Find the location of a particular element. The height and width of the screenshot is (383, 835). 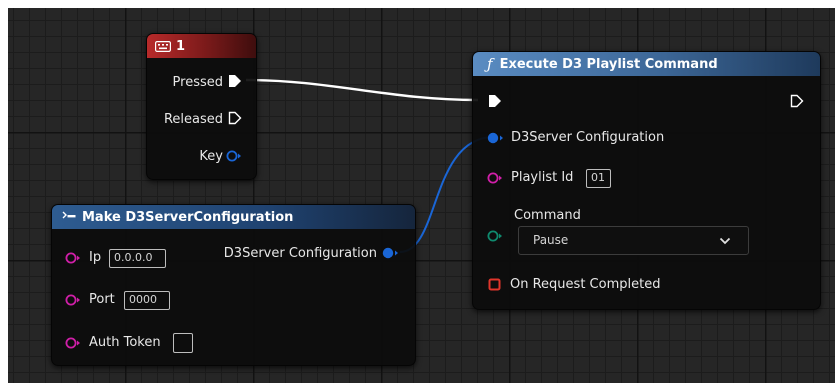

key-node-title: 1 is located at coordinates (181, 46).